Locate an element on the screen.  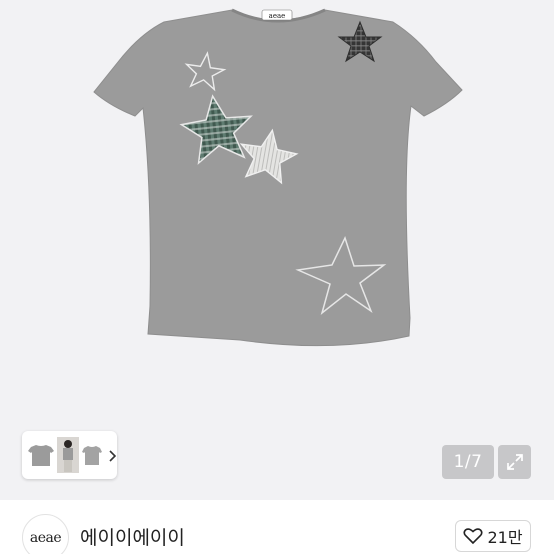
image-counter: 1/7 is located at coordinates (468, 462).